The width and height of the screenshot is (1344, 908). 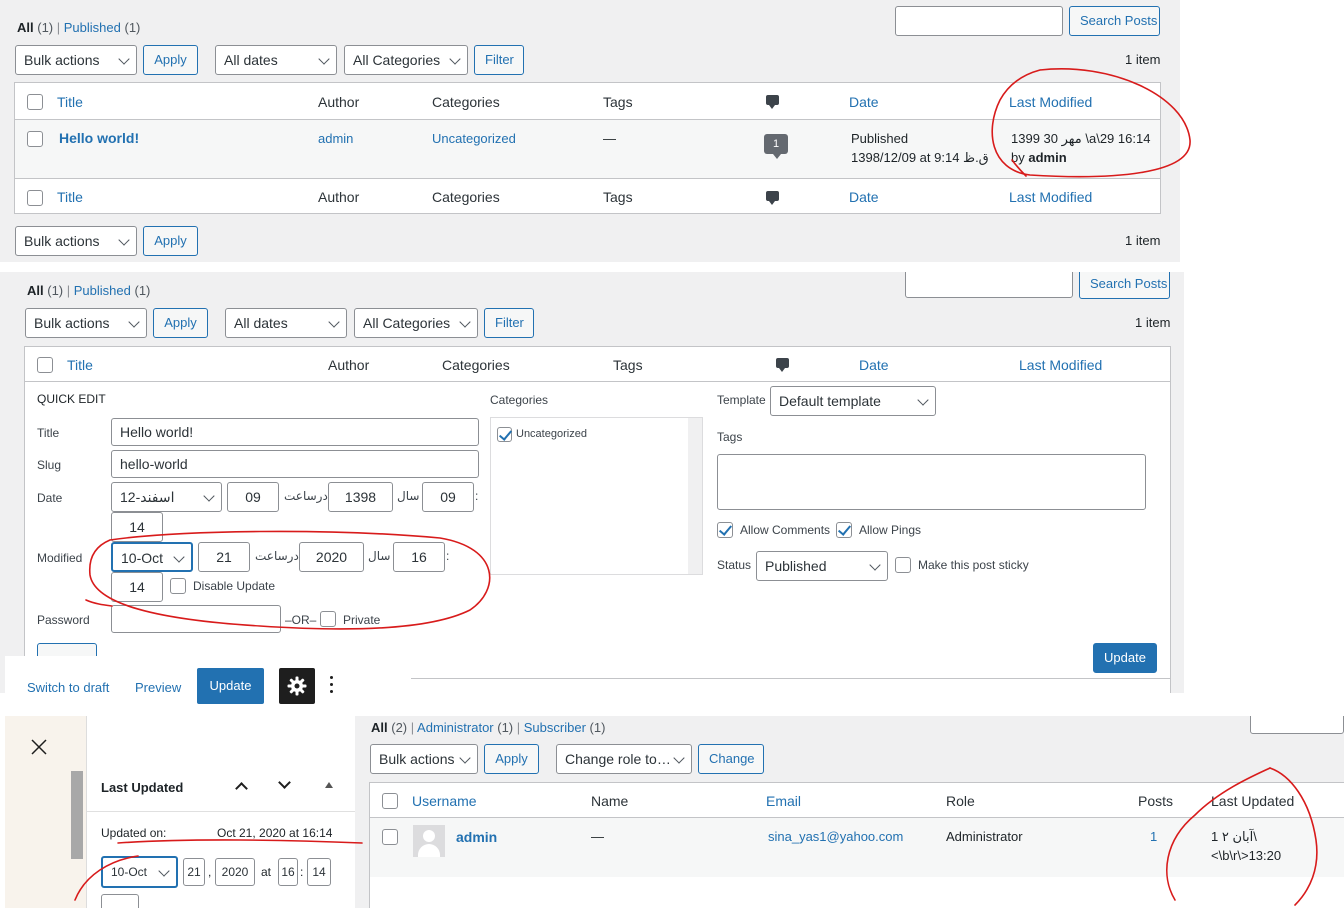 I want to click on allow-comments-checkbox, so click(x=725, y=530).